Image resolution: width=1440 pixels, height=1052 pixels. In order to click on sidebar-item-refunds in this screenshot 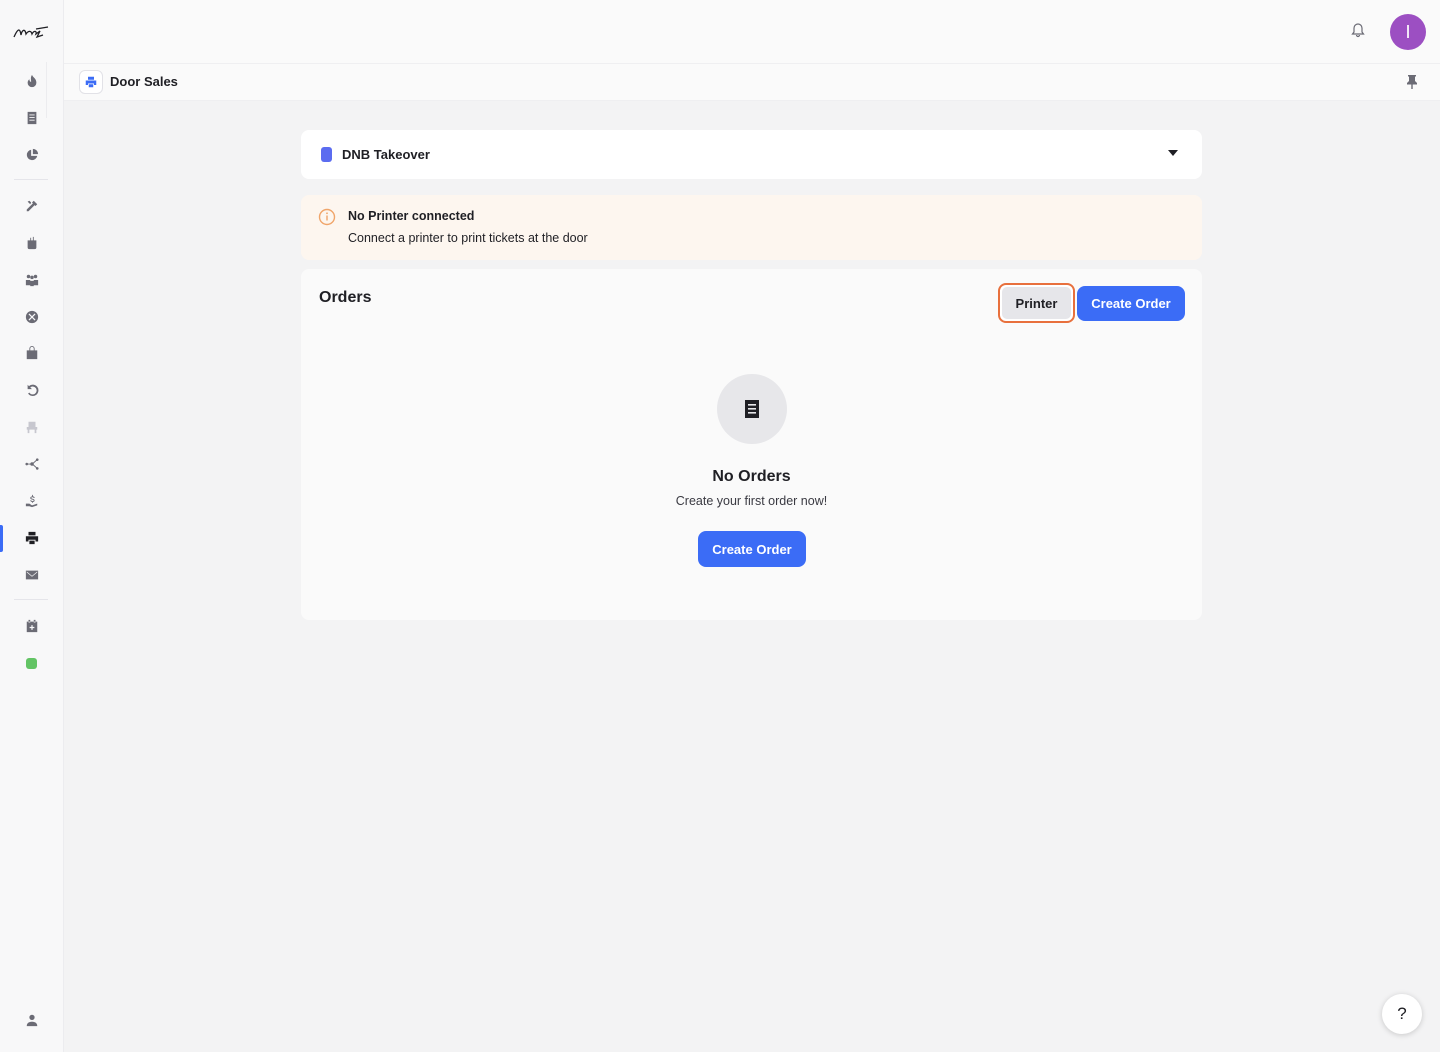, I will do `click(32, 390)`.